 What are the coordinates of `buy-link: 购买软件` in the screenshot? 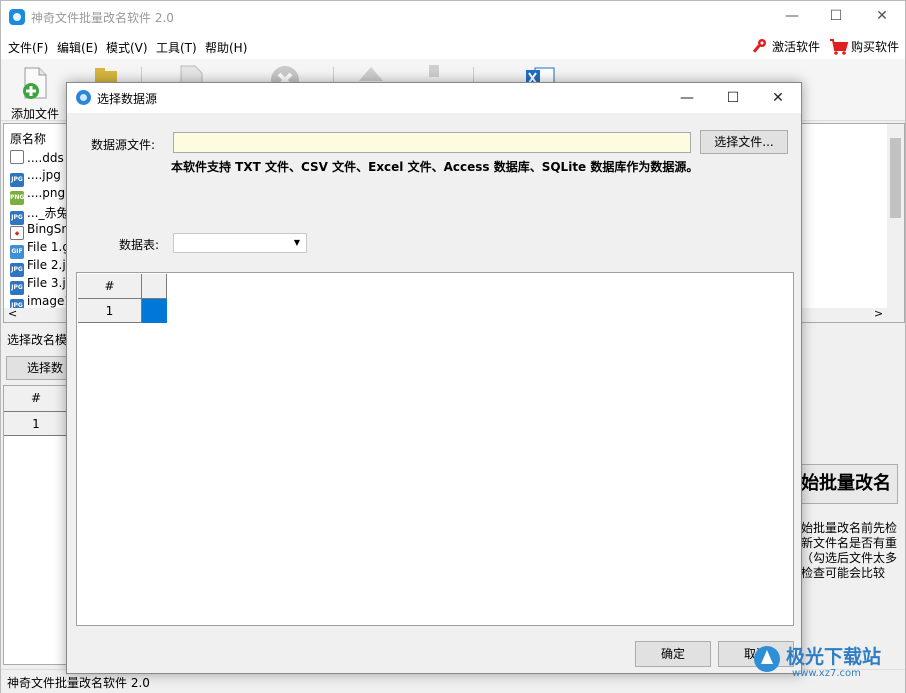 It's located at (875, 46).